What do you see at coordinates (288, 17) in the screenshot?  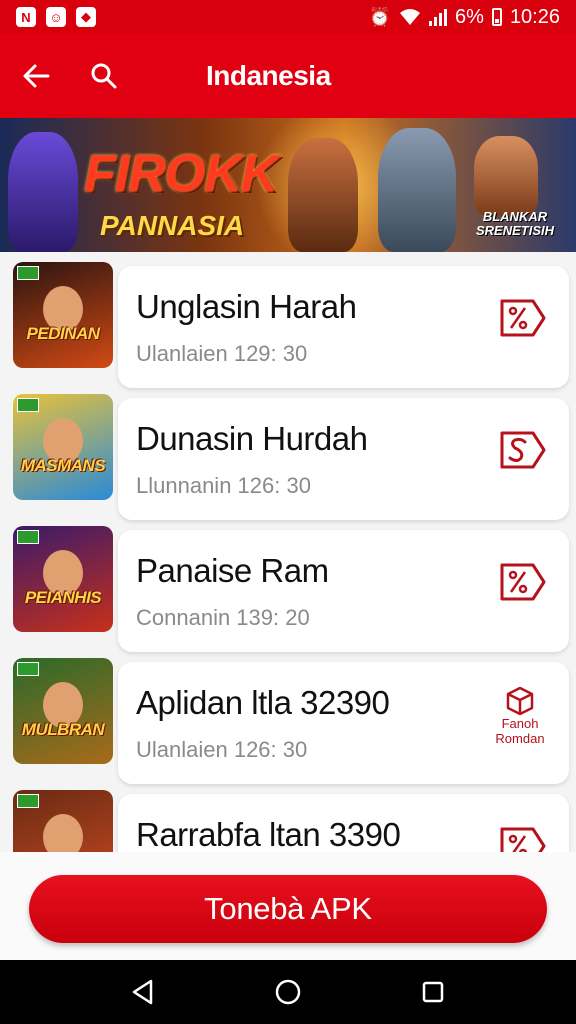 I see `status-bar: N ☺ ◆ ⏰ 6% 10:26` at bounding box center [288, 17].